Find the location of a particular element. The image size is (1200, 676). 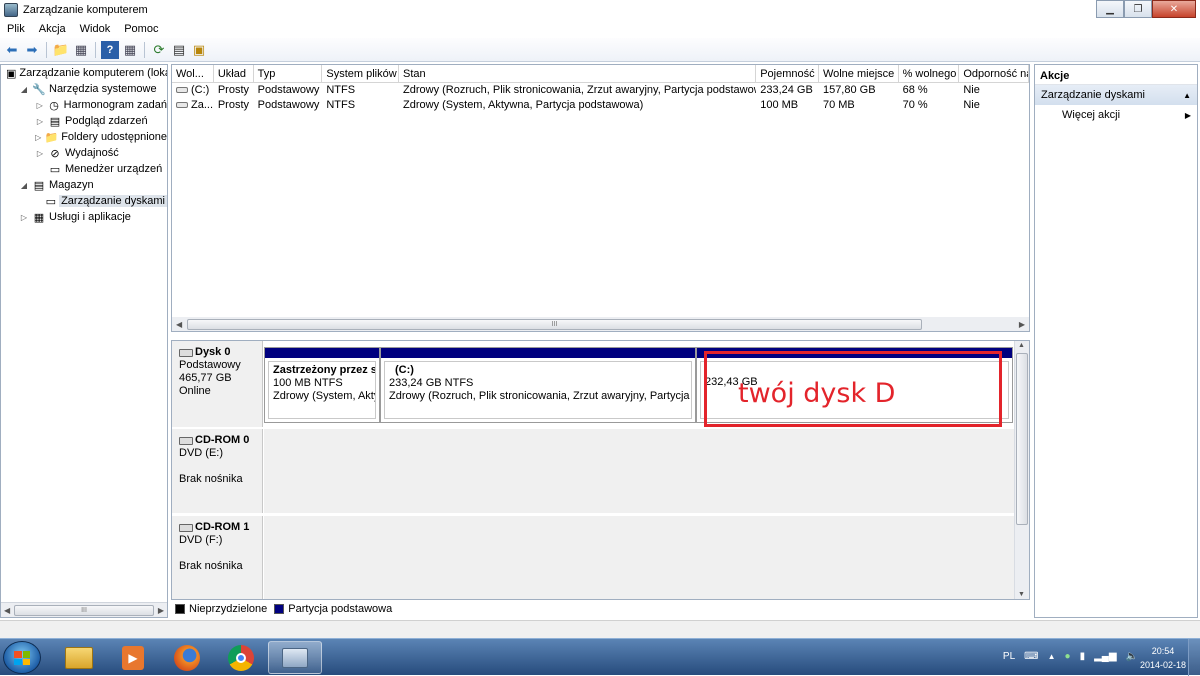

cdrom-0-row: CD-ROM 0 DVD (E:) Brak nośnika is located at coordinates (593, 471).